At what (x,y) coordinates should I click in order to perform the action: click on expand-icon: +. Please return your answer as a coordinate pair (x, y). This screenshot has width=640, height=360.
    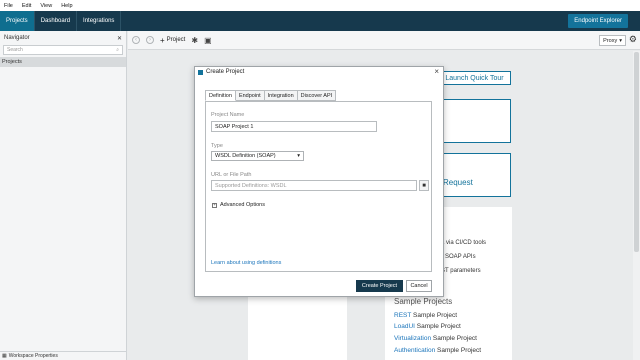
    Looking at the image, I should click on (214, 205).